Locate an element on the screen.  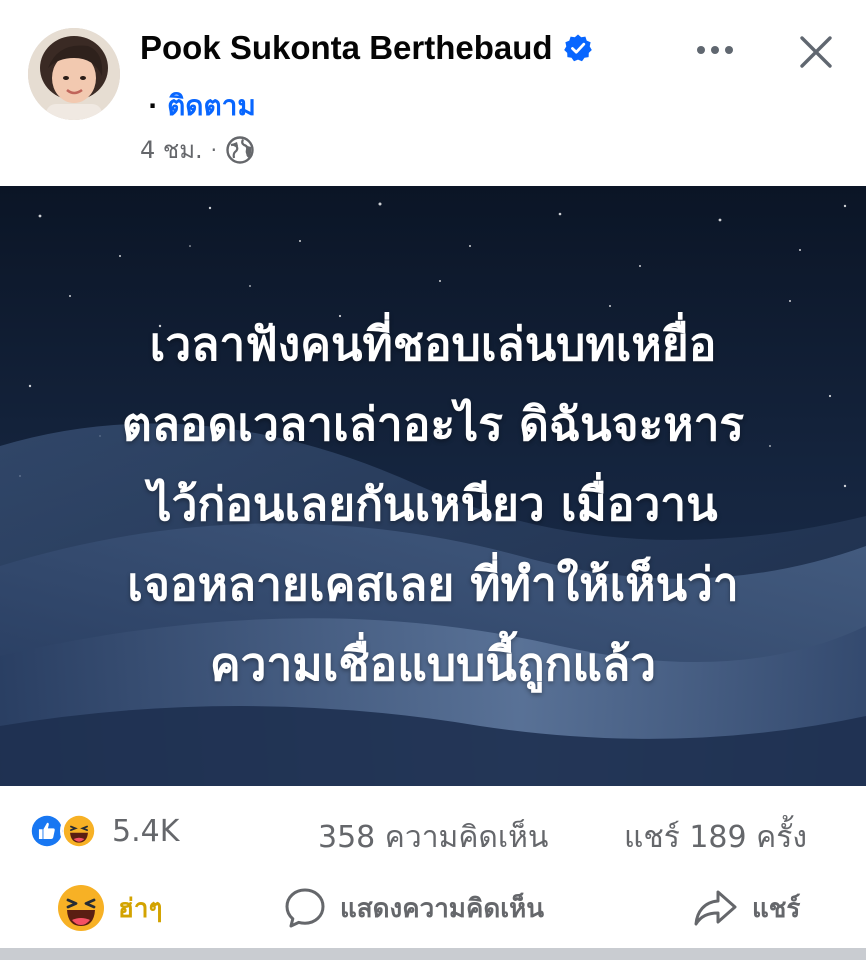
follow-button: ติดตาม is located at coordinates (211, 106).